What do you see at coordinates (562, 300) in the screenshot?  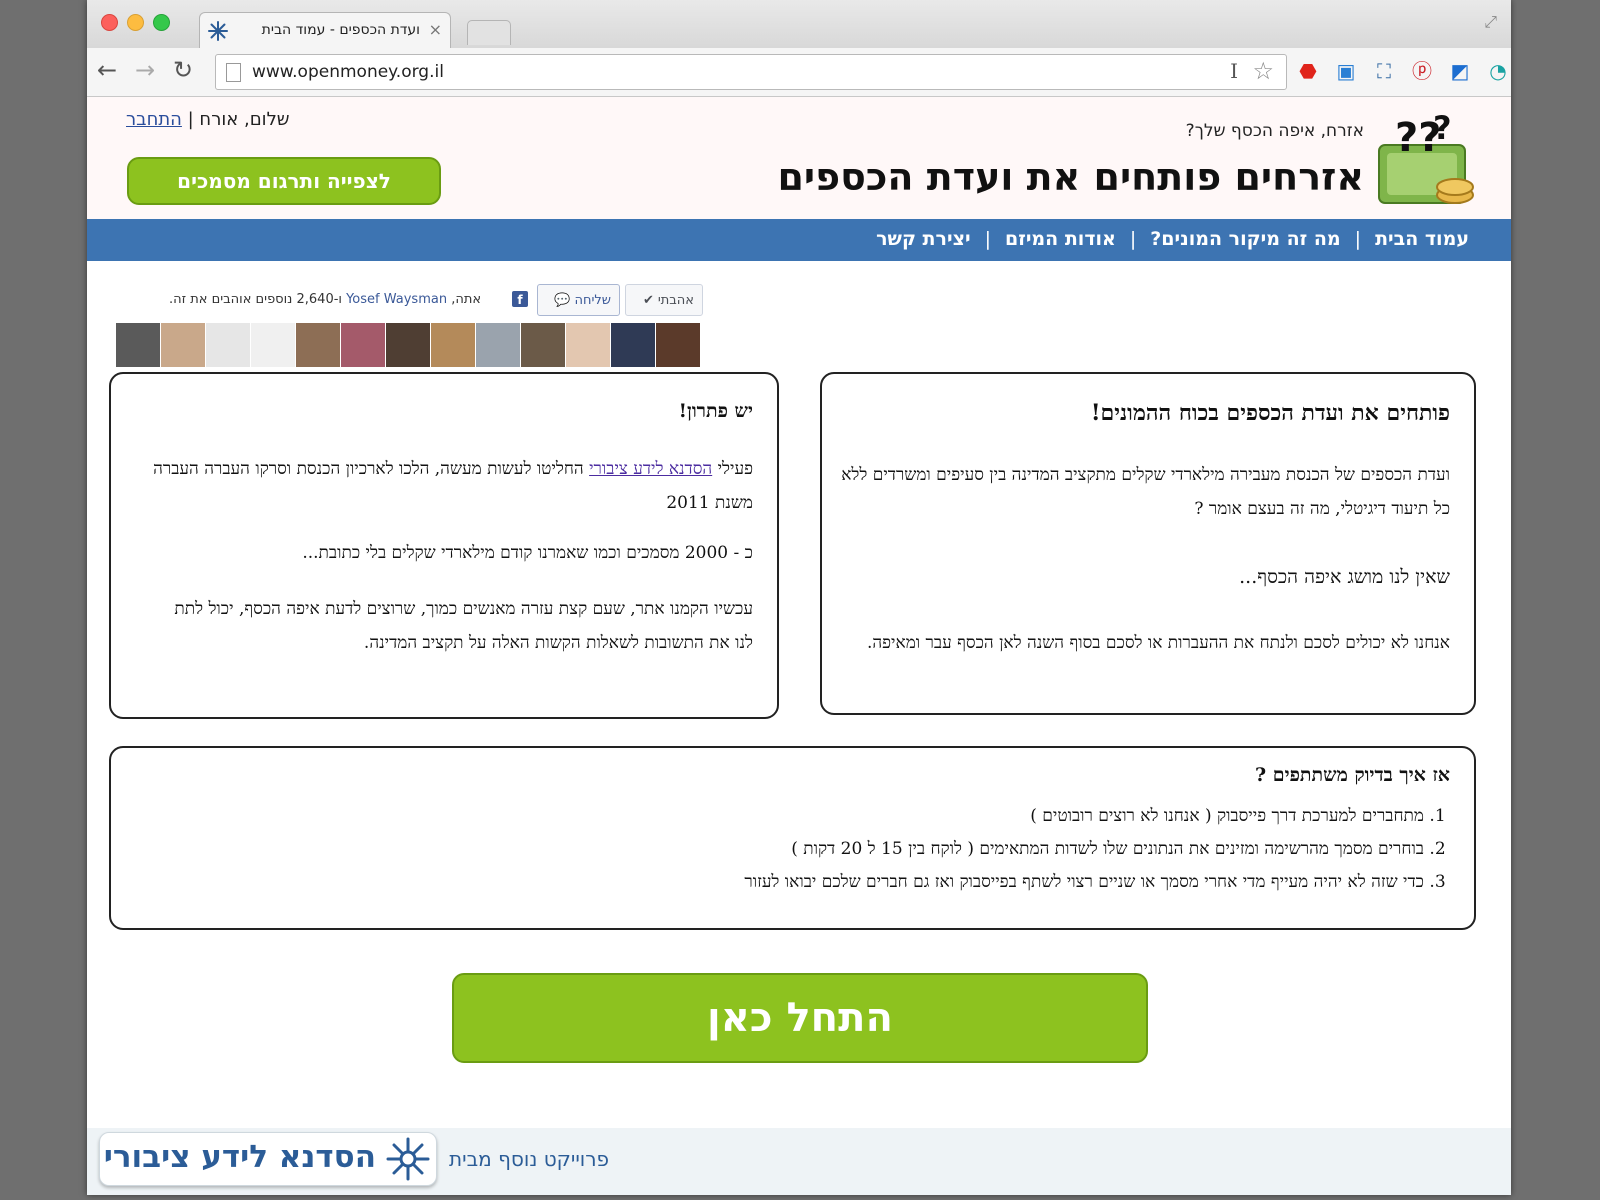 I see `chat-bubble-icon: 💬` at bounding box center [562, 300].